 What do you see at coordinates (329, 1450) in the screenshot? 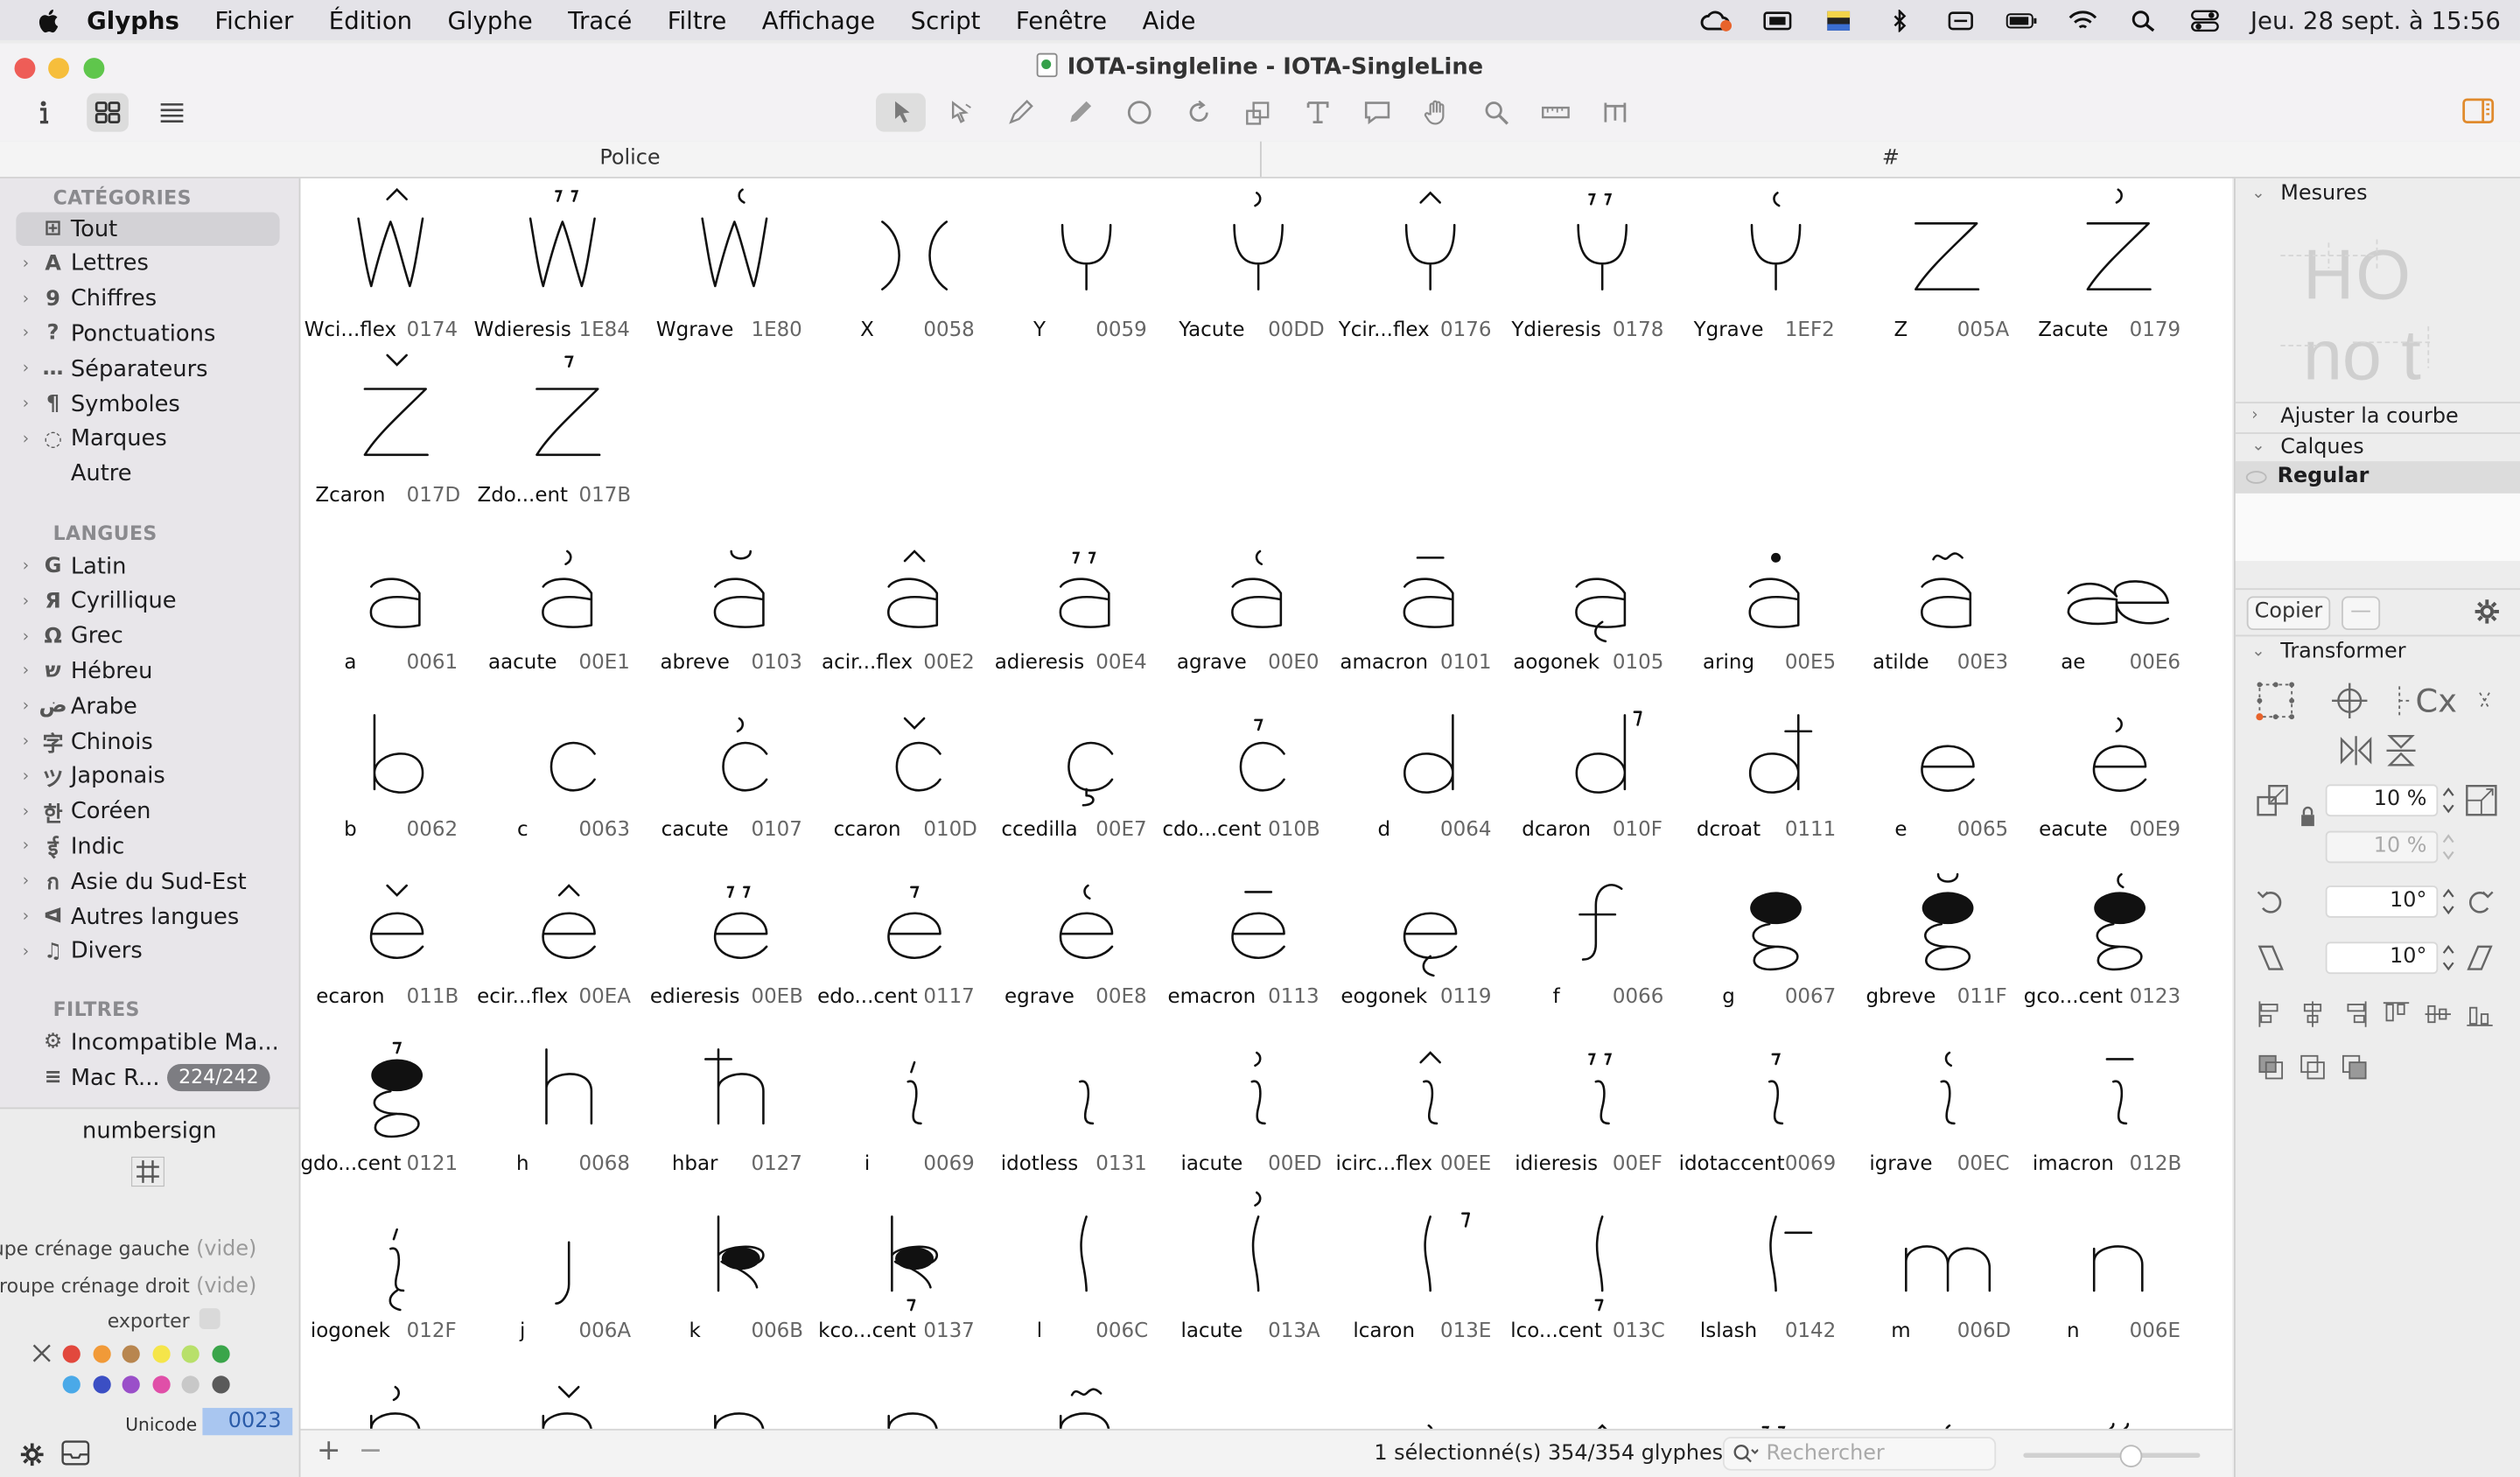
I see `add-glyph-button: +` at bounding box center [329, 1450].